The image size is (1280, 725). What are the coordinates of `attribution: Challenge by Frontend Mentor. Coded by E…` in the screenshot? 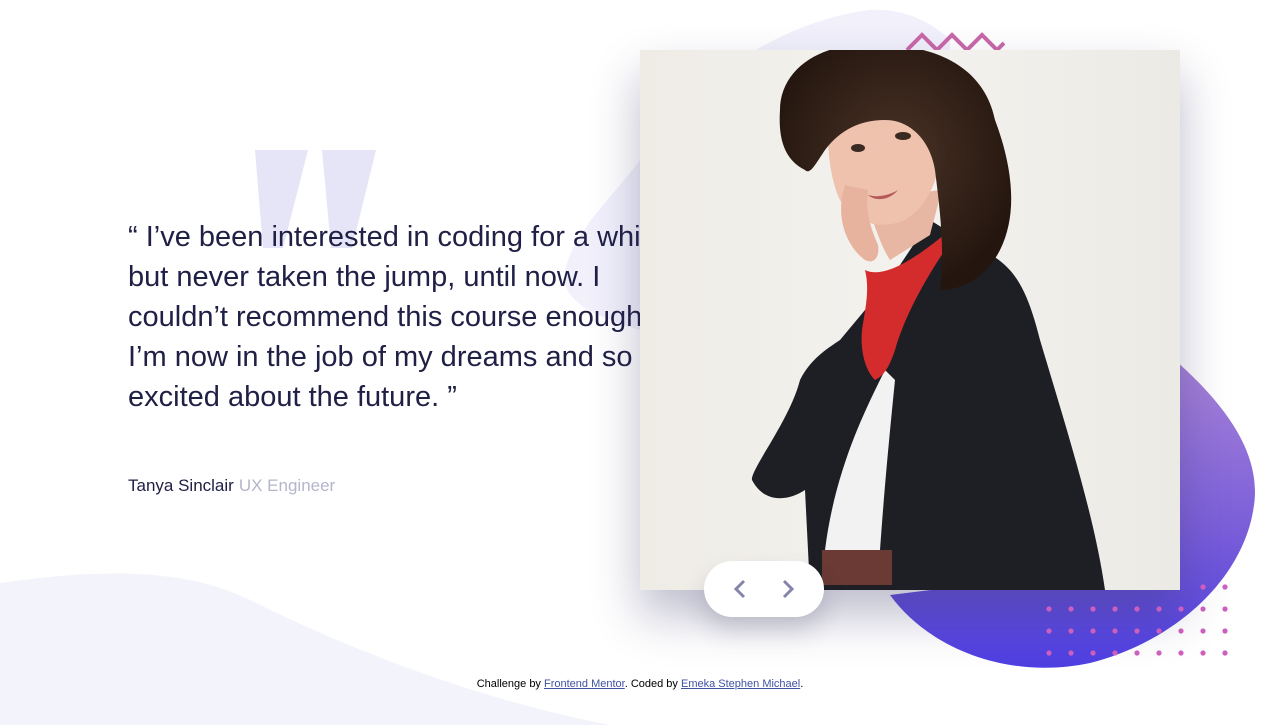 It's located at (640, 684).